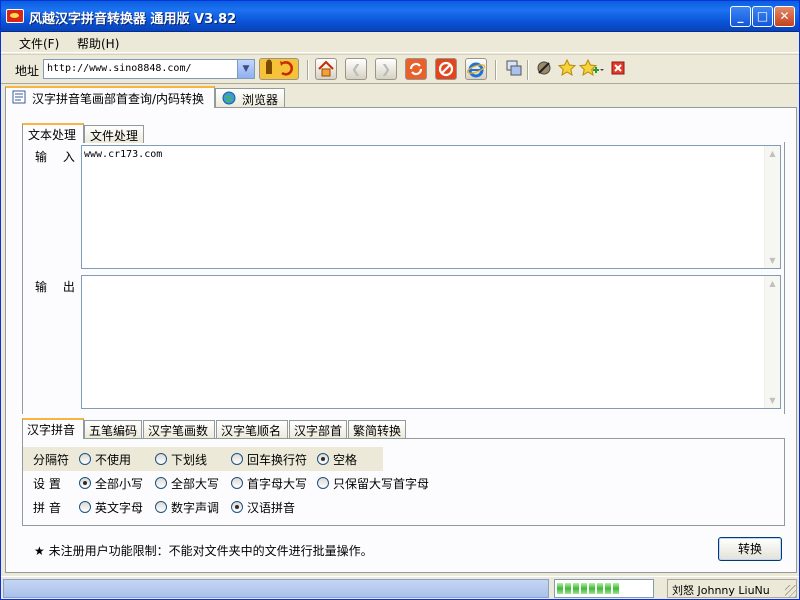  What do you see at coordinates (356, 69) in the screenshot?
I see `back-icon: ❮` at bounding box center [356, 69].